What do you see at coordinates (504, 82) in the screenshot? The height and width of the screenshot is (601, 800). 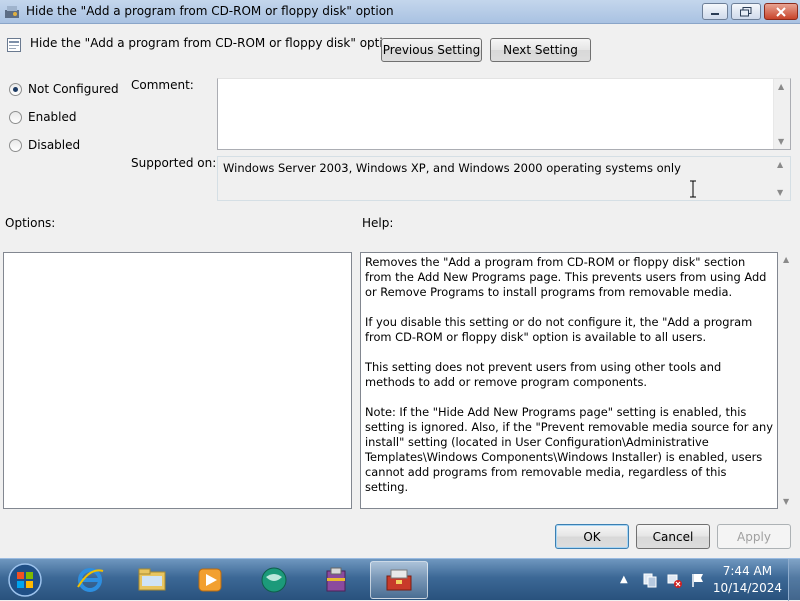 I see `comment-value` at bounding box center [504, 82].